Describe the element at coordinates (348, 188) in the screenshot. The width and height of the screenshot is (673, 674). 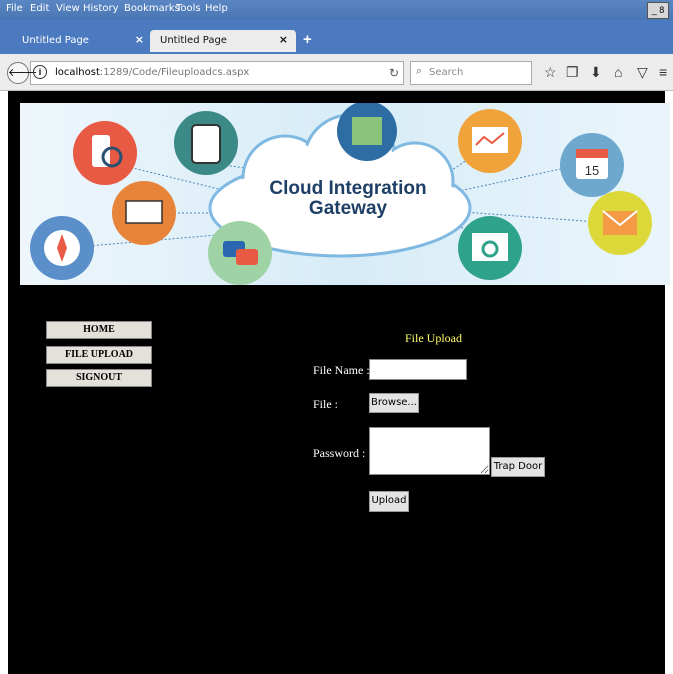
I see `banner-title-line1: Cloud Integration` at that location.